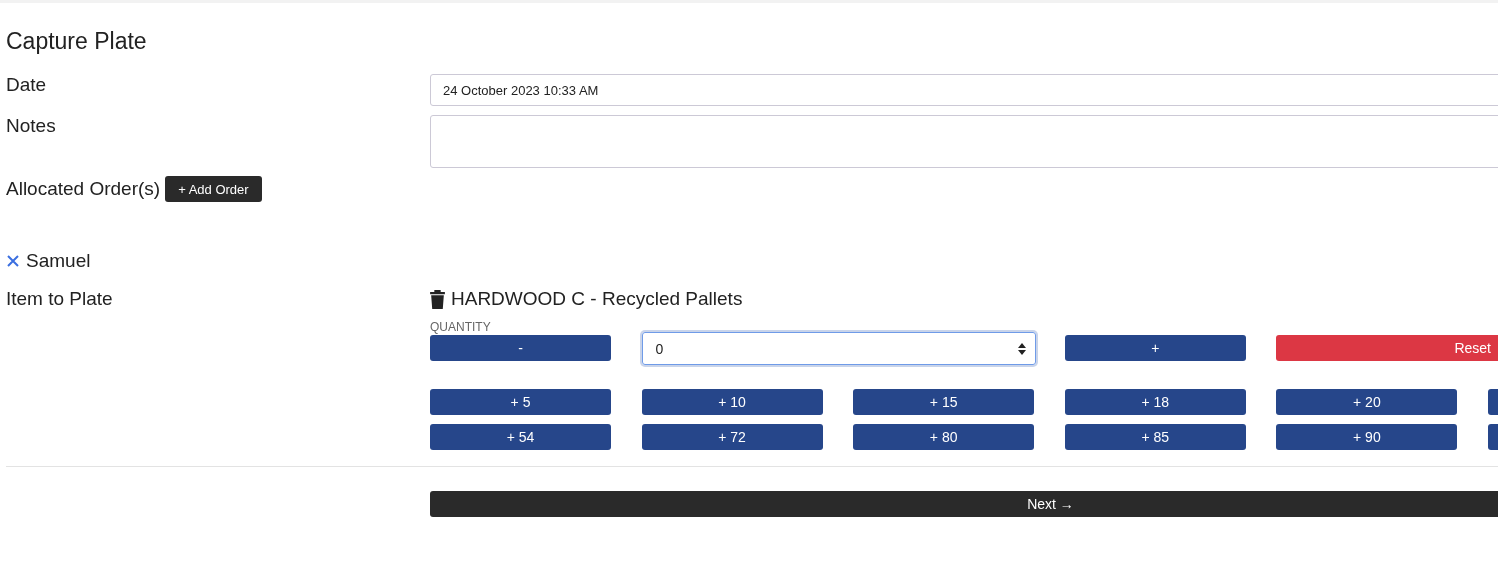 The height and width of the screenshot is (570, 1498). What do you see at coordinates (437, 299) in the screenshot?
I see `trash-icon` at bounding box center [437, 299].